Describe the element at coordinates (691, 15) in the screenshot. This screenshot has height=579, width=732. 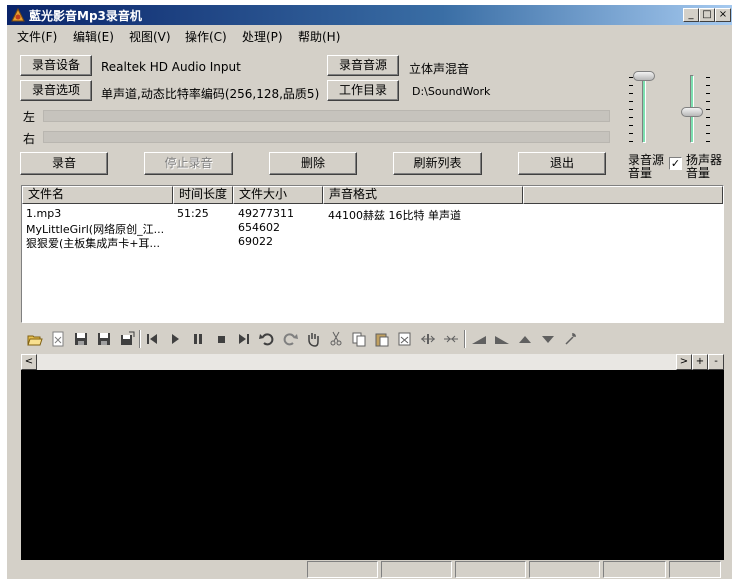
I see `minimize-button: _` at that location.